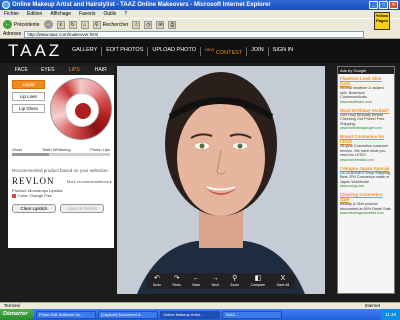 Image resolution: width=400 pixels, height=320 pixels. I want to click on address-input: http://www.taaz.com/makeover.html, so click(194, 34).